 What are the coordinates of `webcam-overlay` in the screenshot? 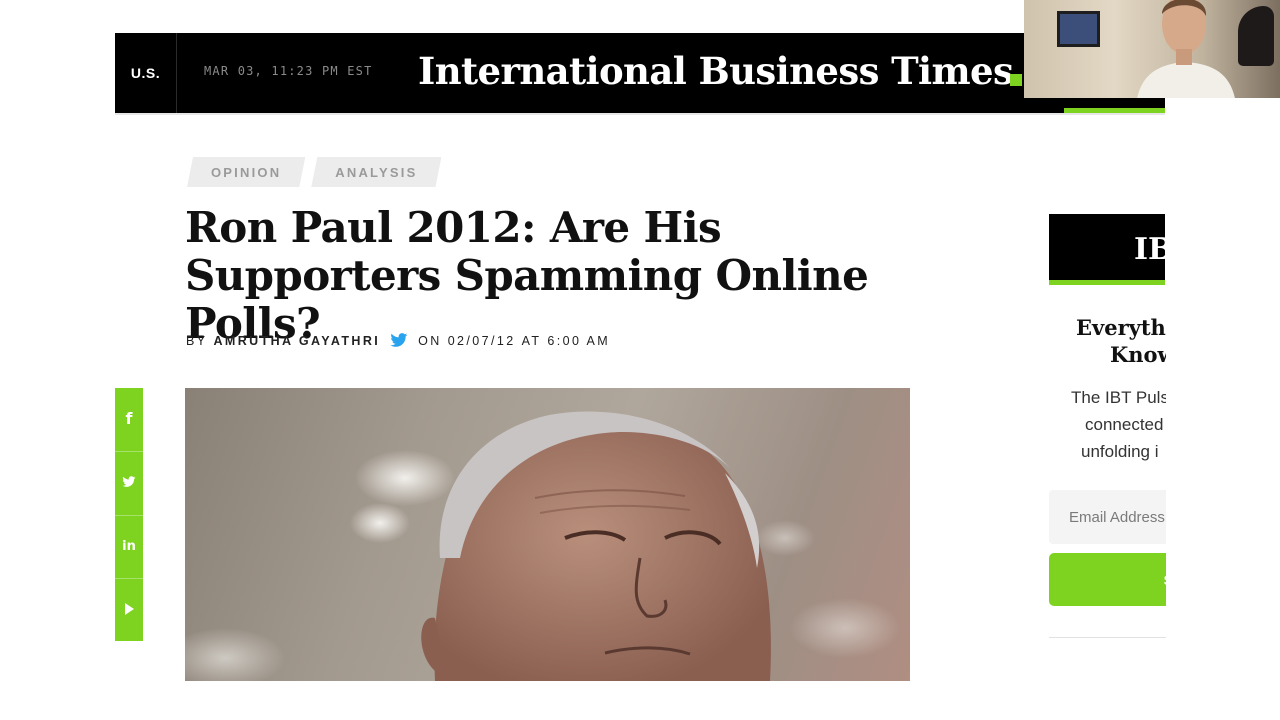 It's located at (1152, 49).